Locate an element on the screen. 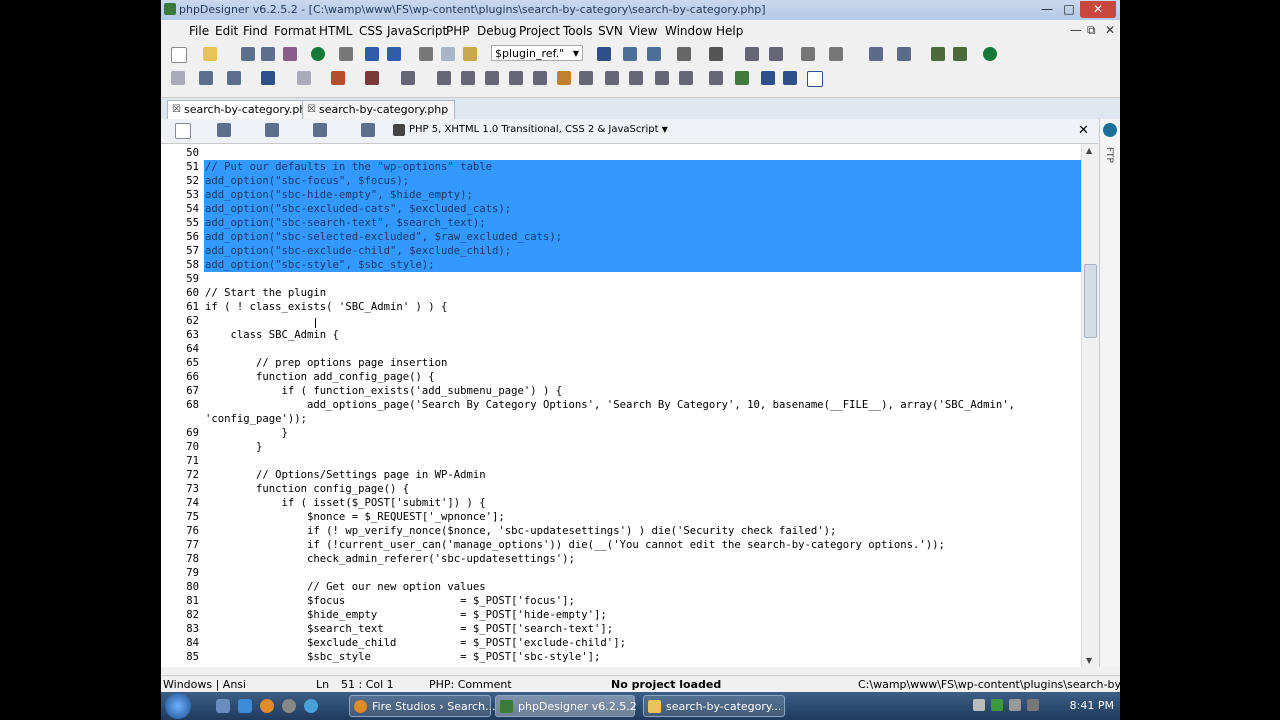 This screenshot has width=1280, height=720. bookmark-icon is located at coordinates (684, 54).